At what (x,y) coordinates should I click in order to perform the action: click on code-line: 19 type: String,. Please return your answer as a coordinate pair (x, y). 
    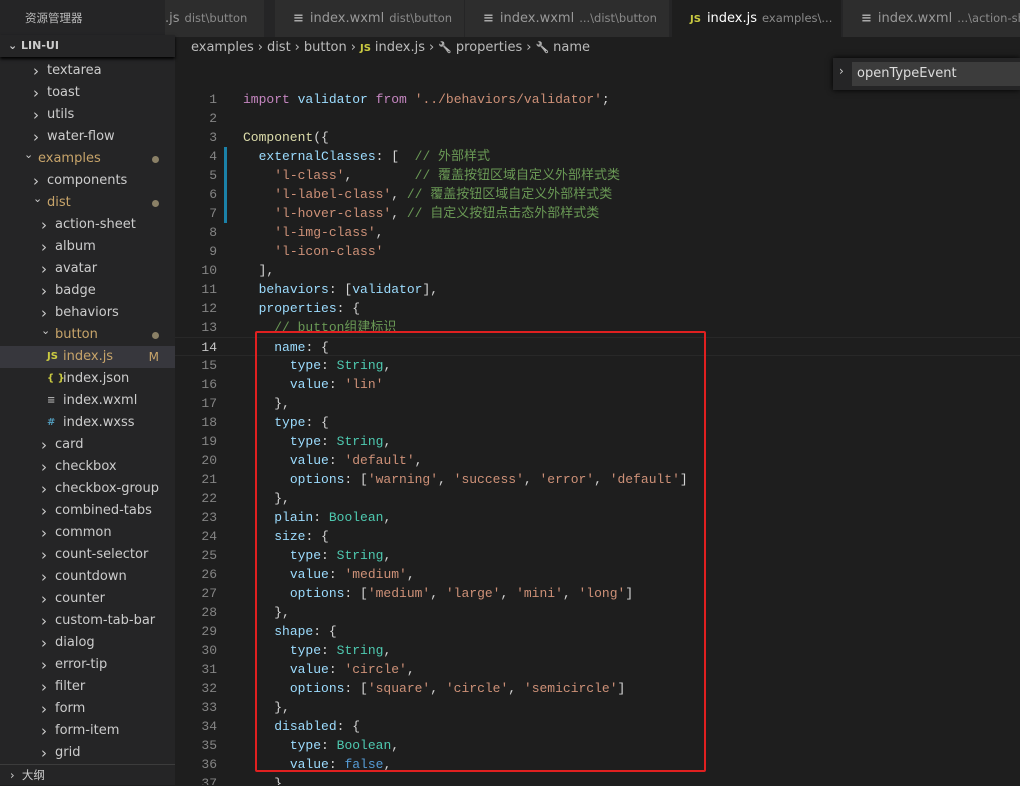
    Looking at the image, I should click on (597, 441).